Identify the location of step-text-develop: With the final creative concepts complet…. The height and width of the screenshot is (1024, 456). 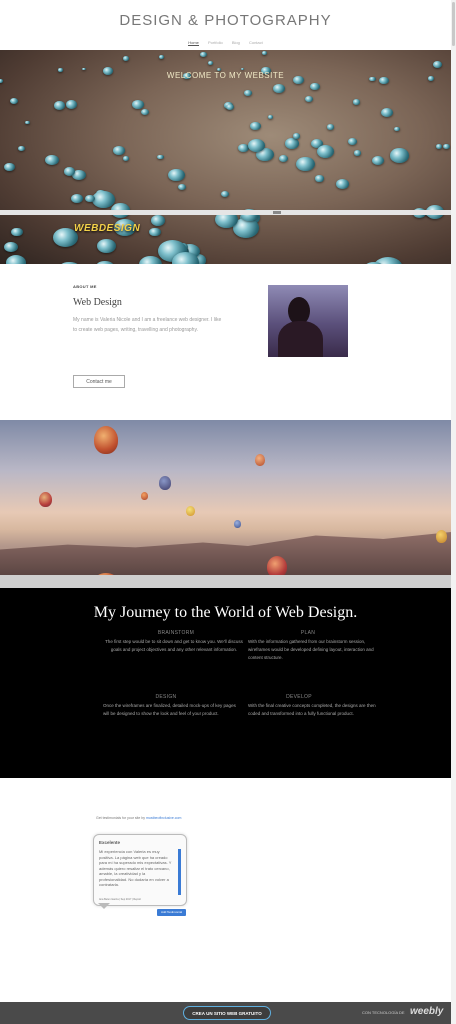
(312, 709).